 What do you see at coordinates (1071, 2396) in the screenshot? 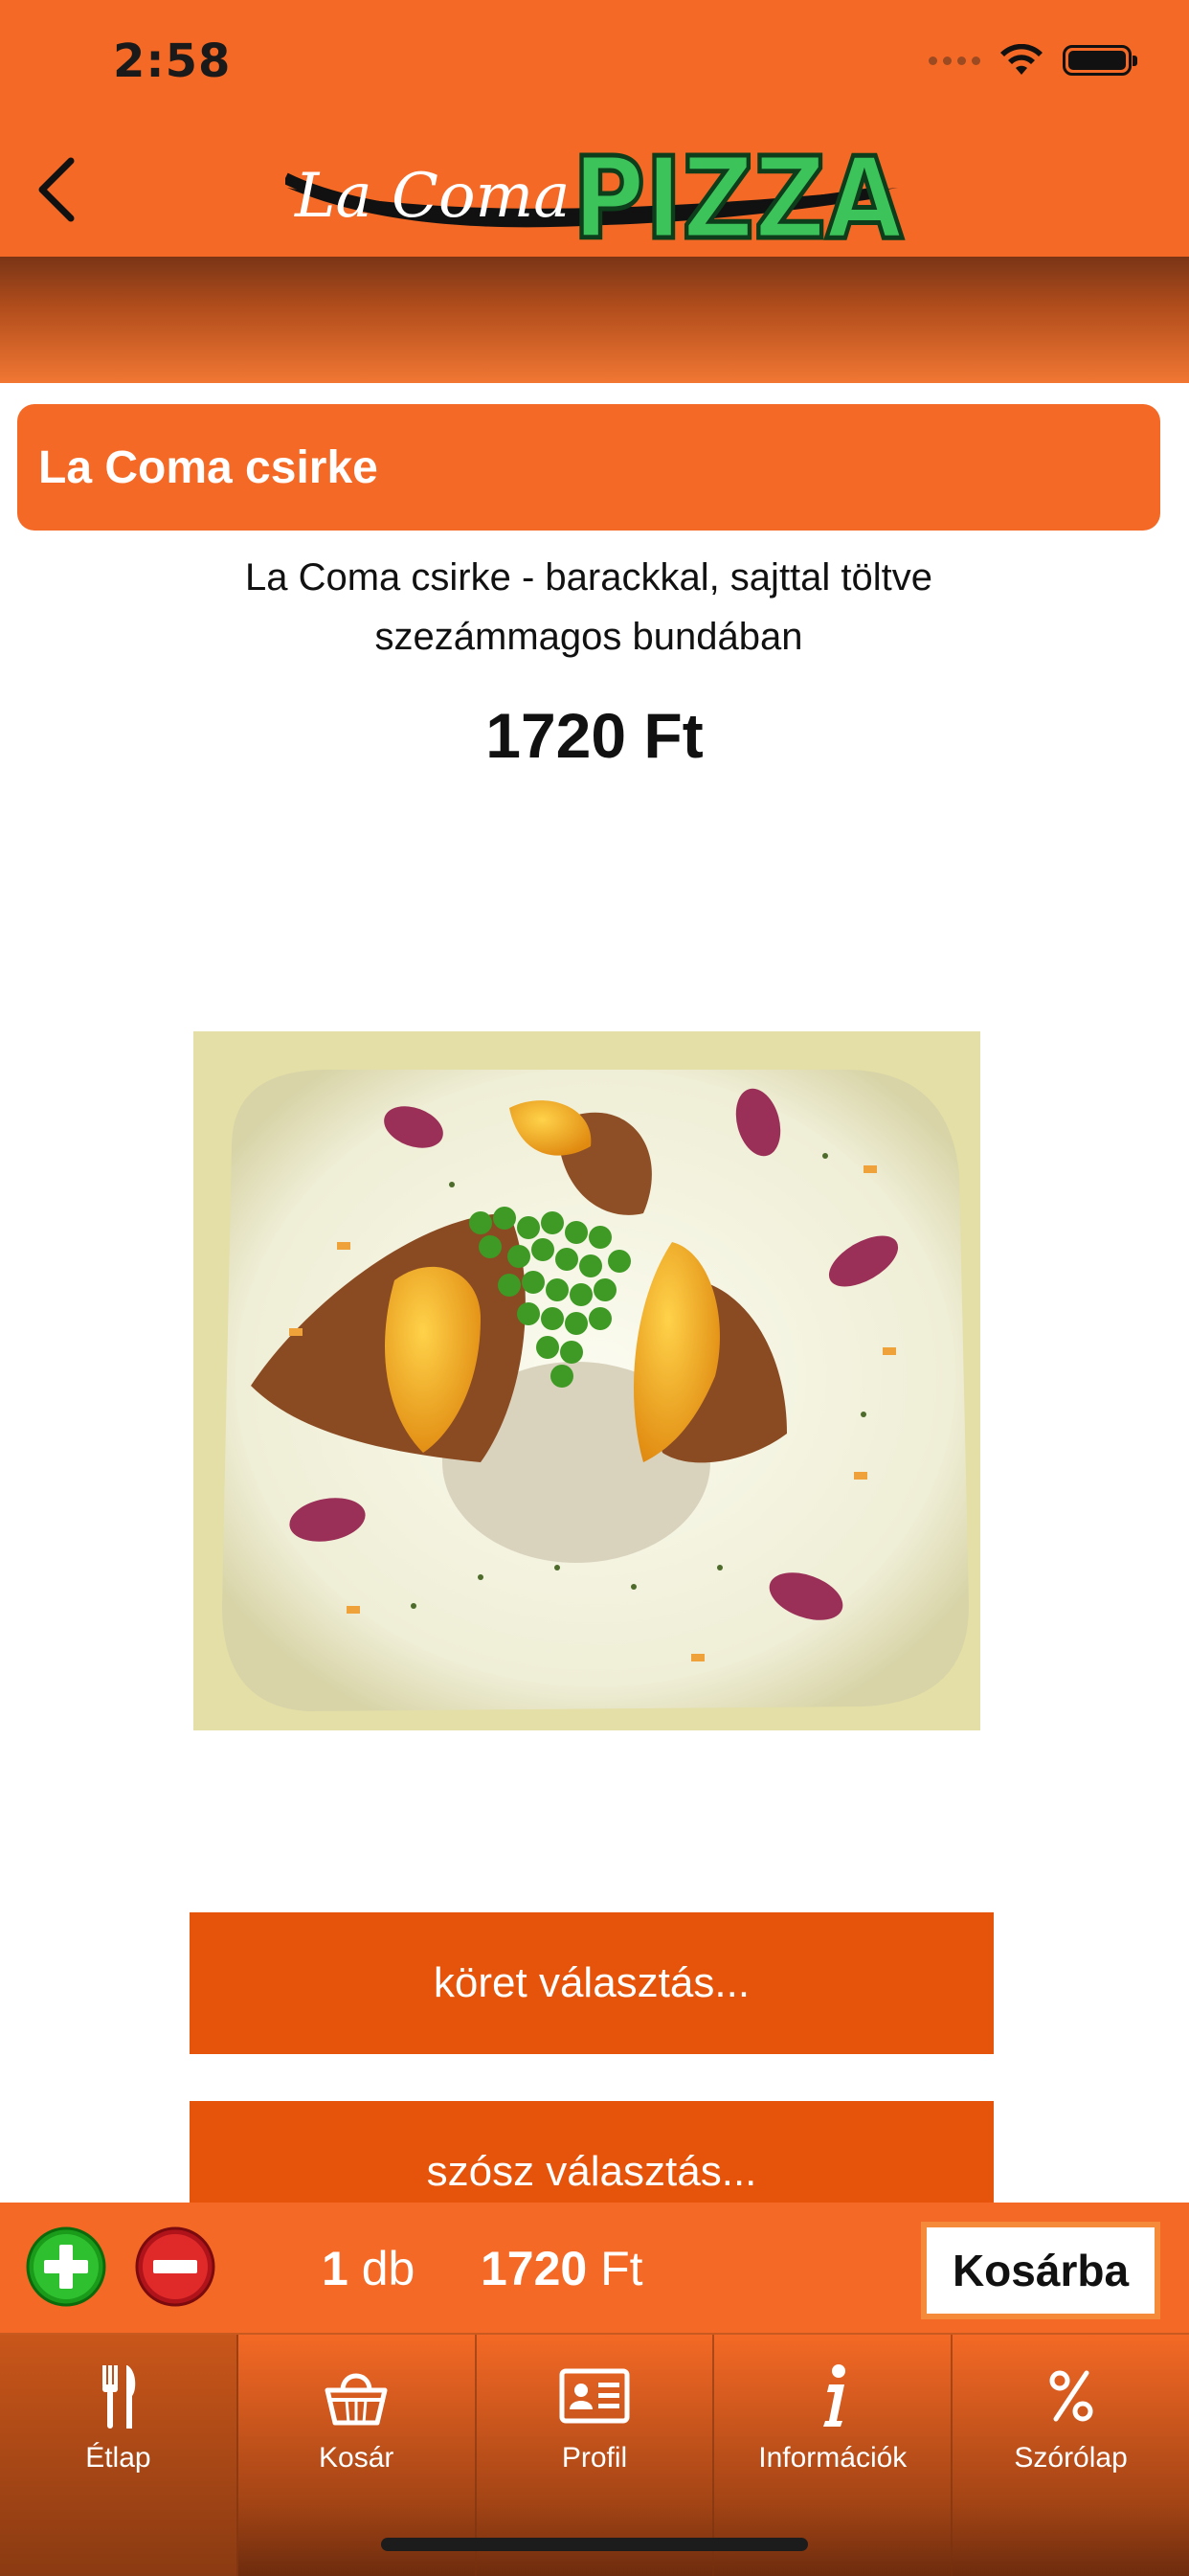
I see `percent-icon` at bounding box center [1071, 2396].